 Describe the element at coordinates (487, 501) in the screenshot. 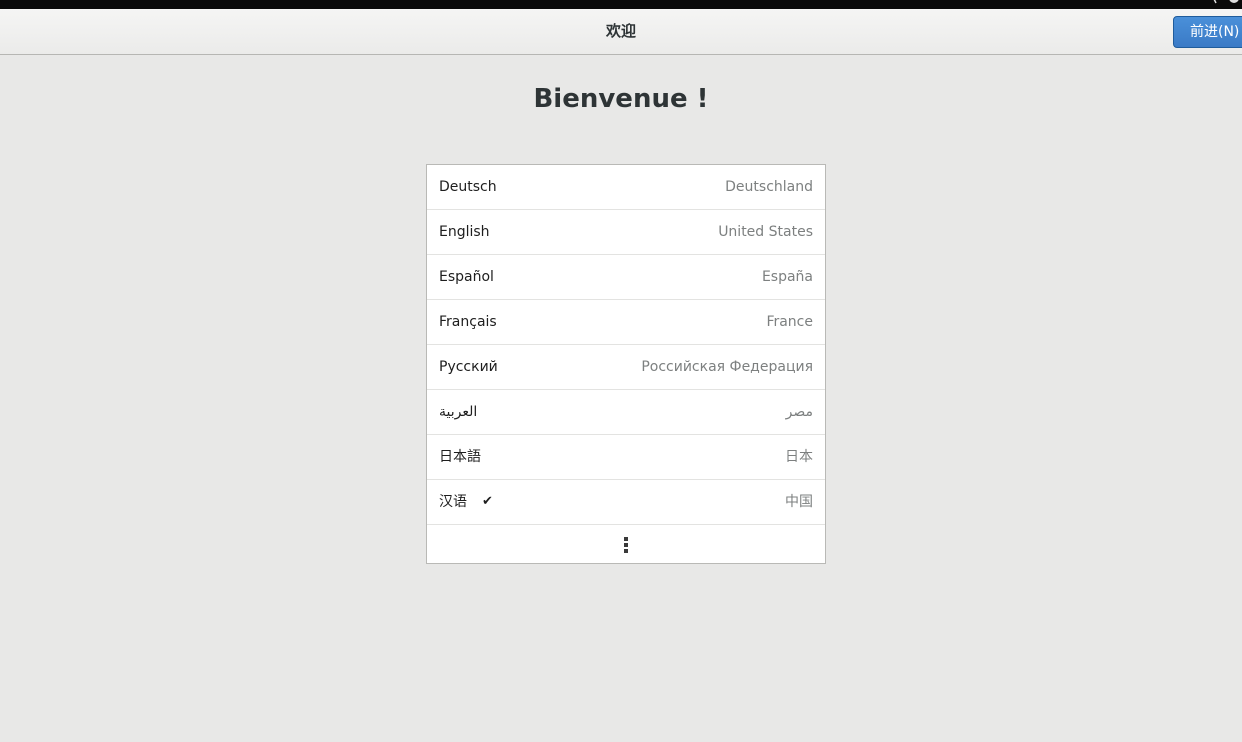

I see `checkmark-icon: ✔` at that location.